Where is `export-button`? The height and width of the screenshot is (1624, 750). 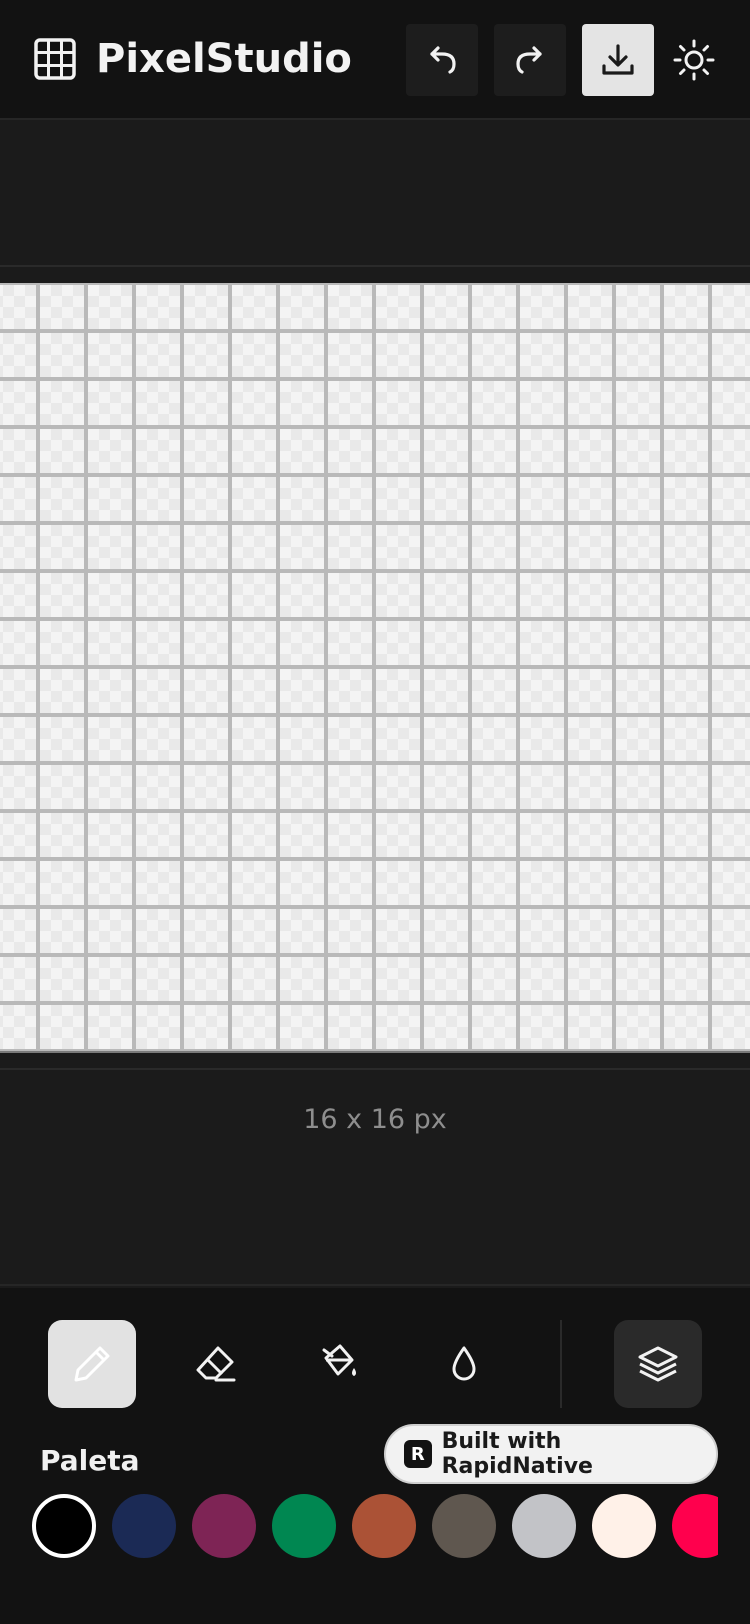
export-button is located at coordinates (618, 60).